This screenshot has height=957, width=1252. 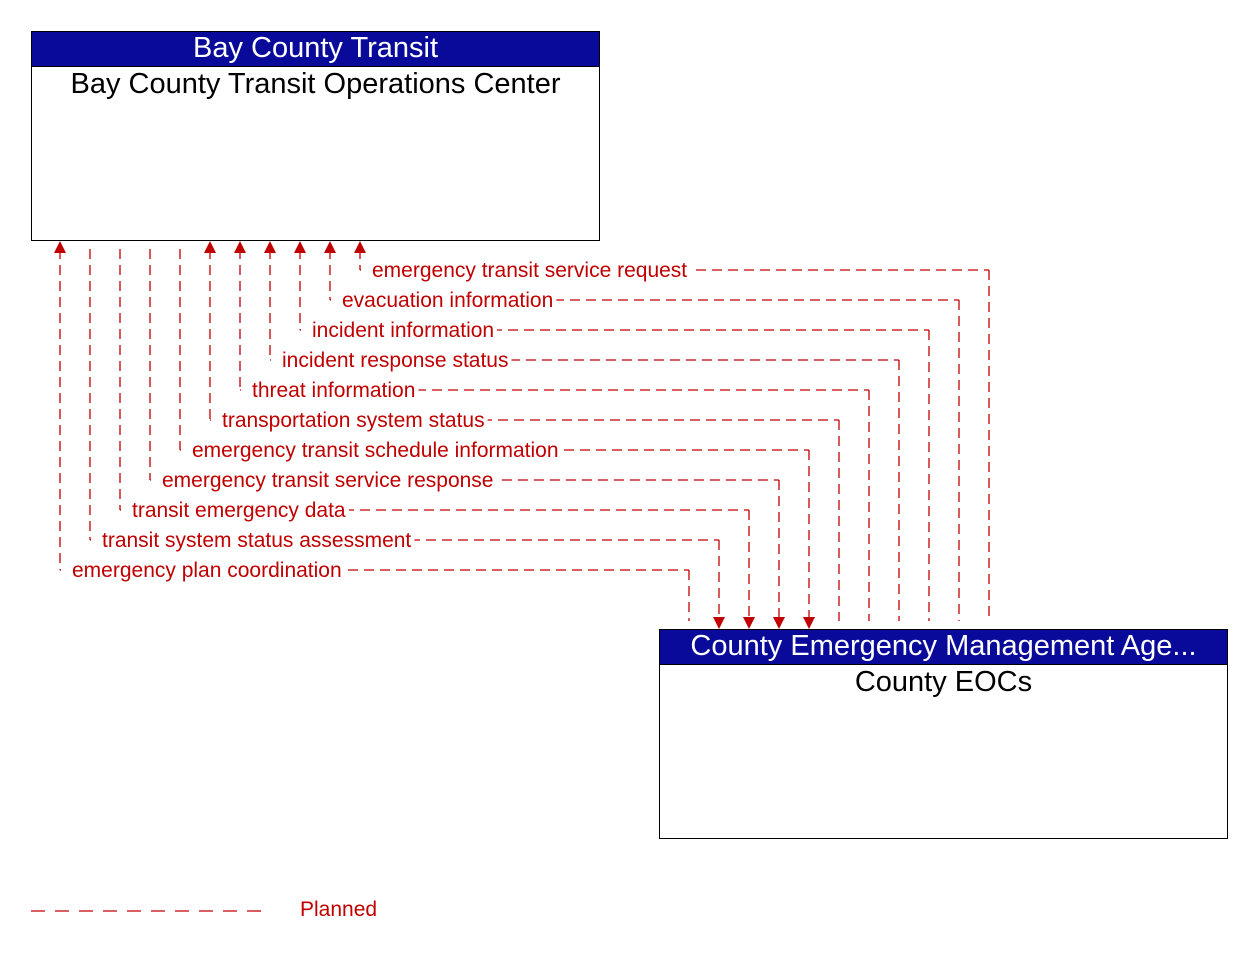 What do you see at coordinates (207, 570) in the screenshot?
I see `flow-label: emergency plan coordination` at bounding box center [207, 570].